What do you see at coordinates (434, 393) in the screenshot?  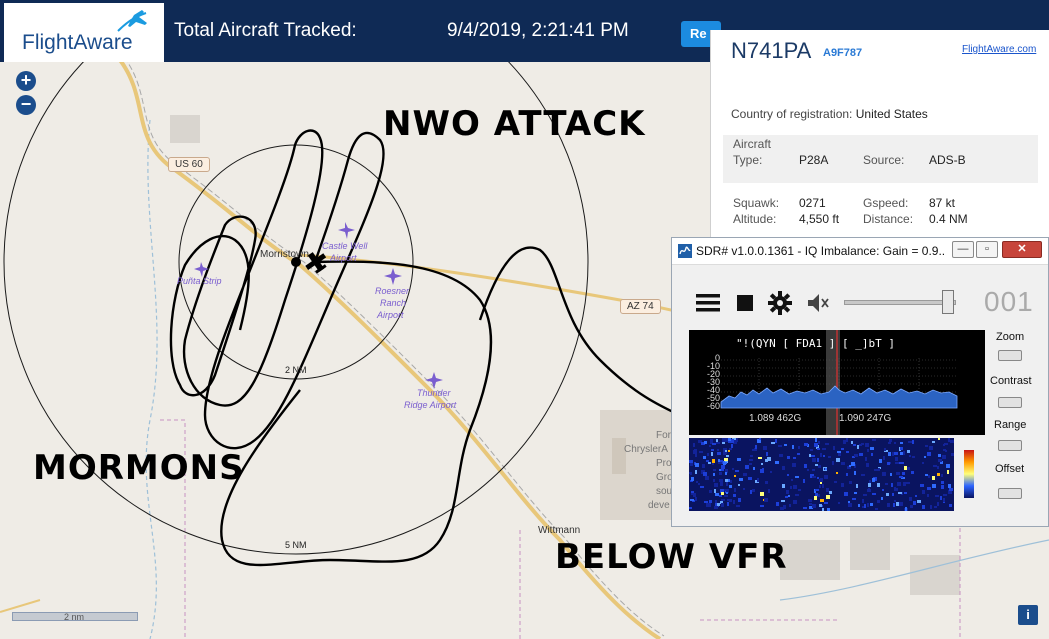 I see `airport-label-thunder: Thunder` at bounding box center [434, 393].